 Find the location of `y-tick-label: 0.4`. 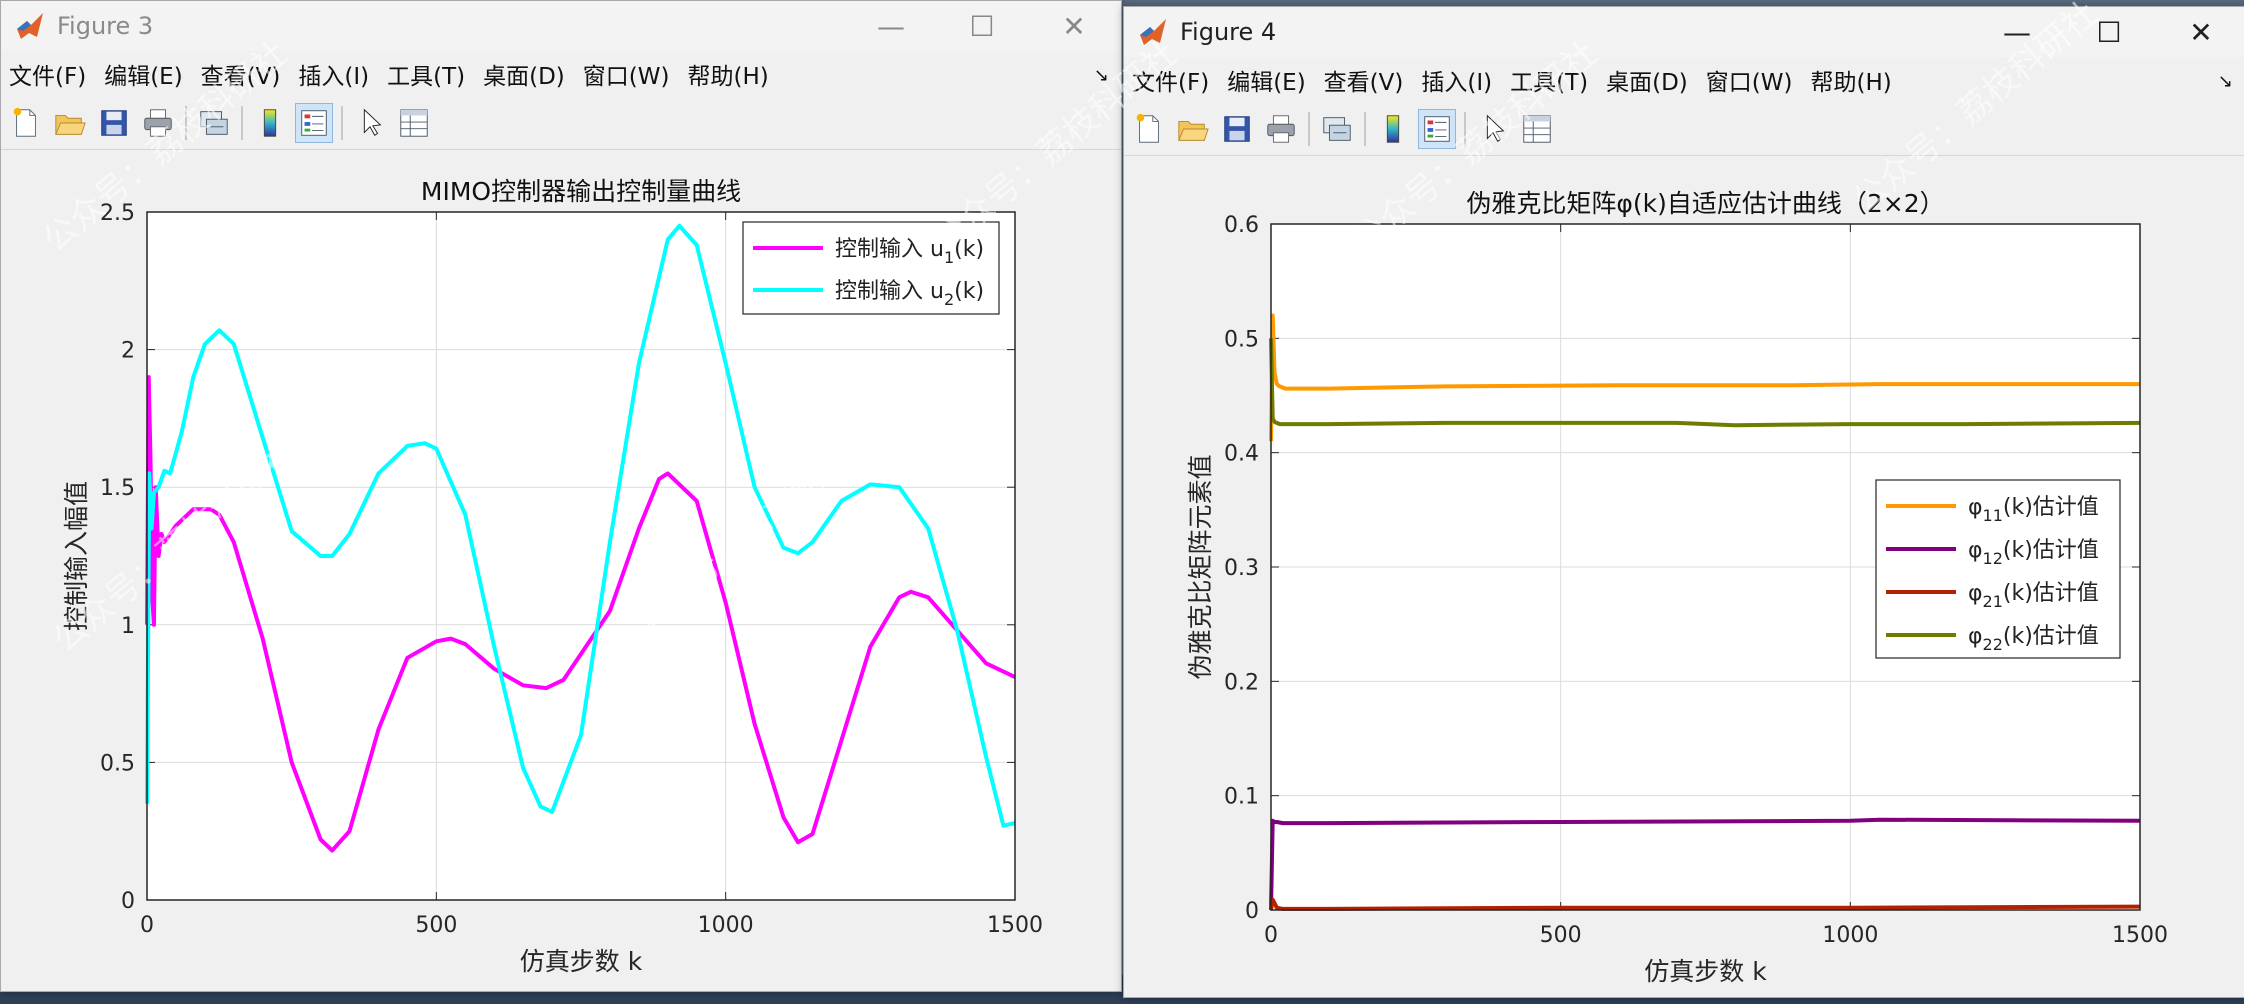

y-tick-label: 0.4 is located at coordinates (1241, 454).